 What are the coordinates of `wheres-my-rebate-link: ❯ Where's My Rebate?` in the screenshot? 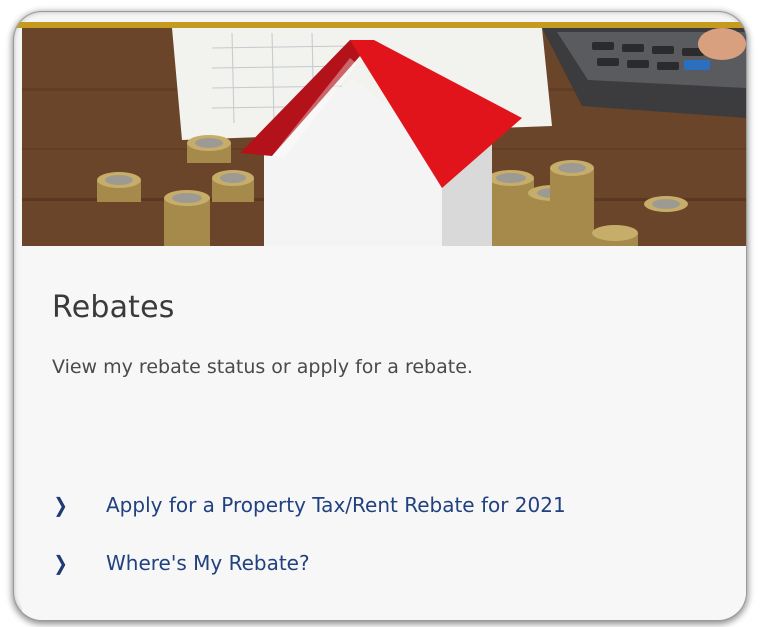 It's located at (309, 563).